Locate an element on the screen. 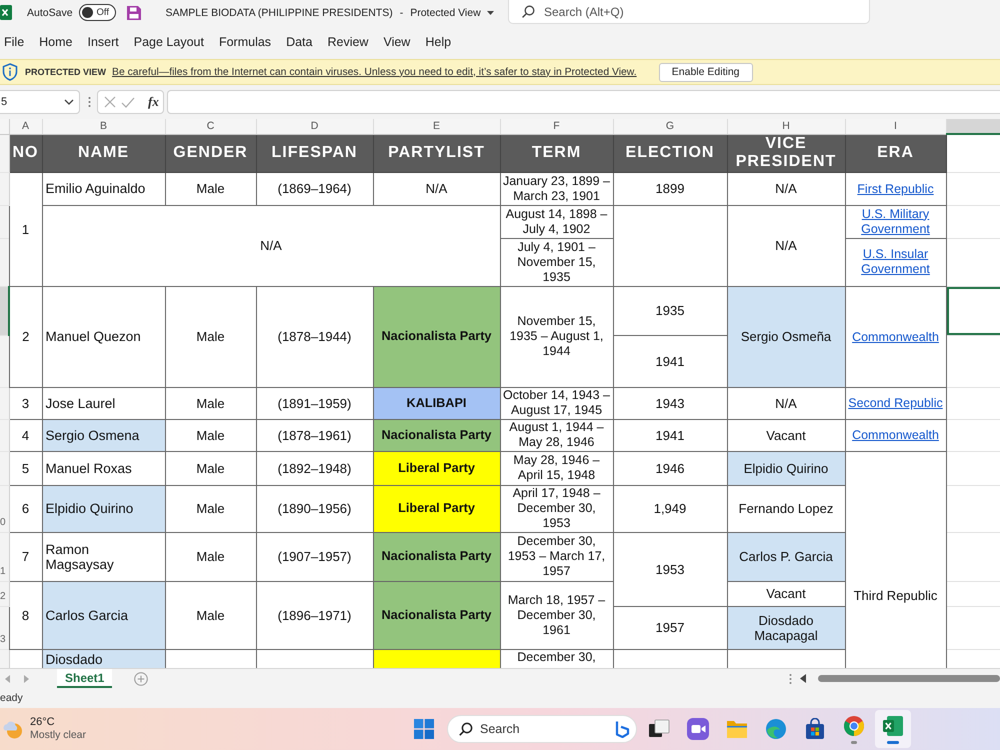 This screenshot has width=1000, height=750. enable-editing-button: Enable Editing is located at coordinates (705, 72).